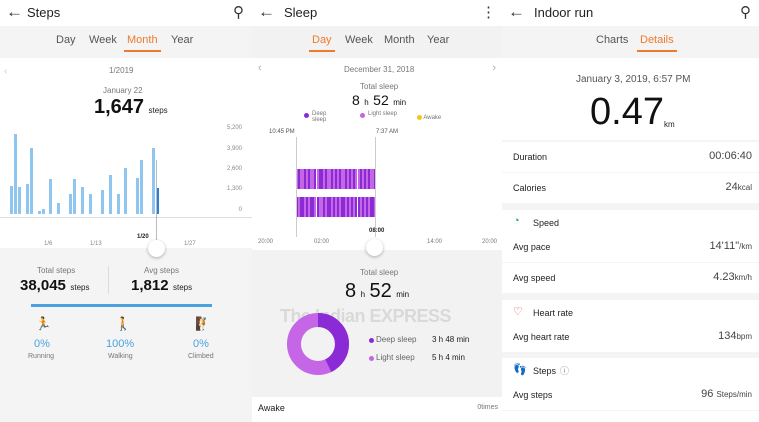  What do you see at coordinates (564, 12) in the screenshot?
I see `page-title: Indoor run` at bounding box center [564, 12].